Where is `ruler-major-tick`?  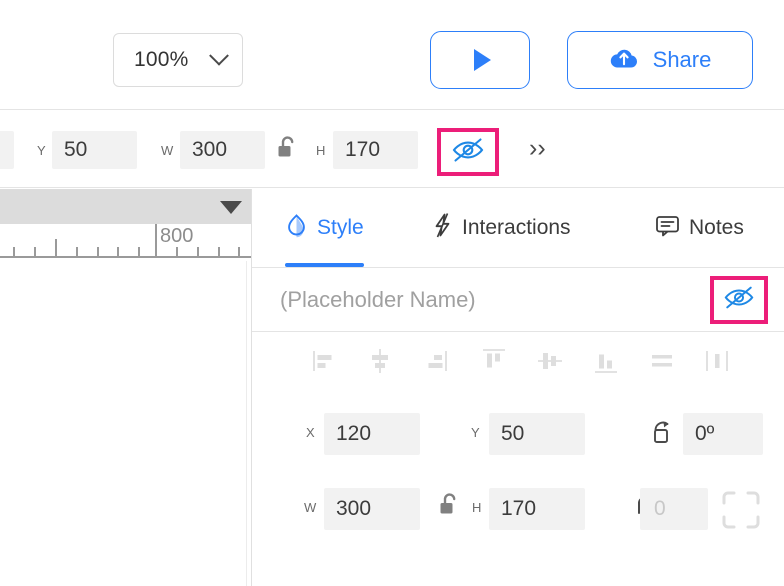 ruler-major-tick is located at coordinates (156, 241).